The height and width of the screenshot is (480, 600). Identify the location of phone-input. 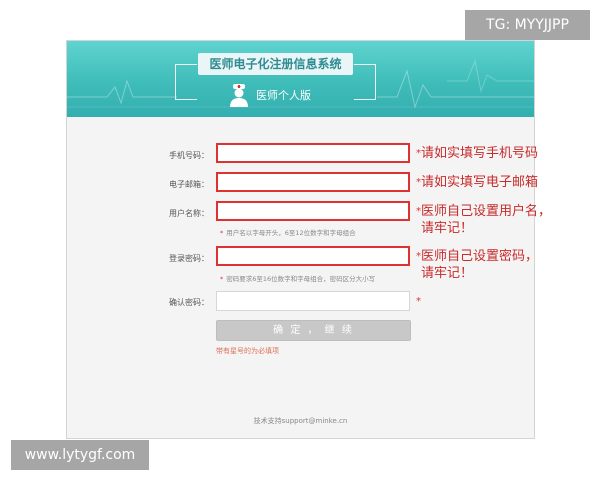
(313, 155).